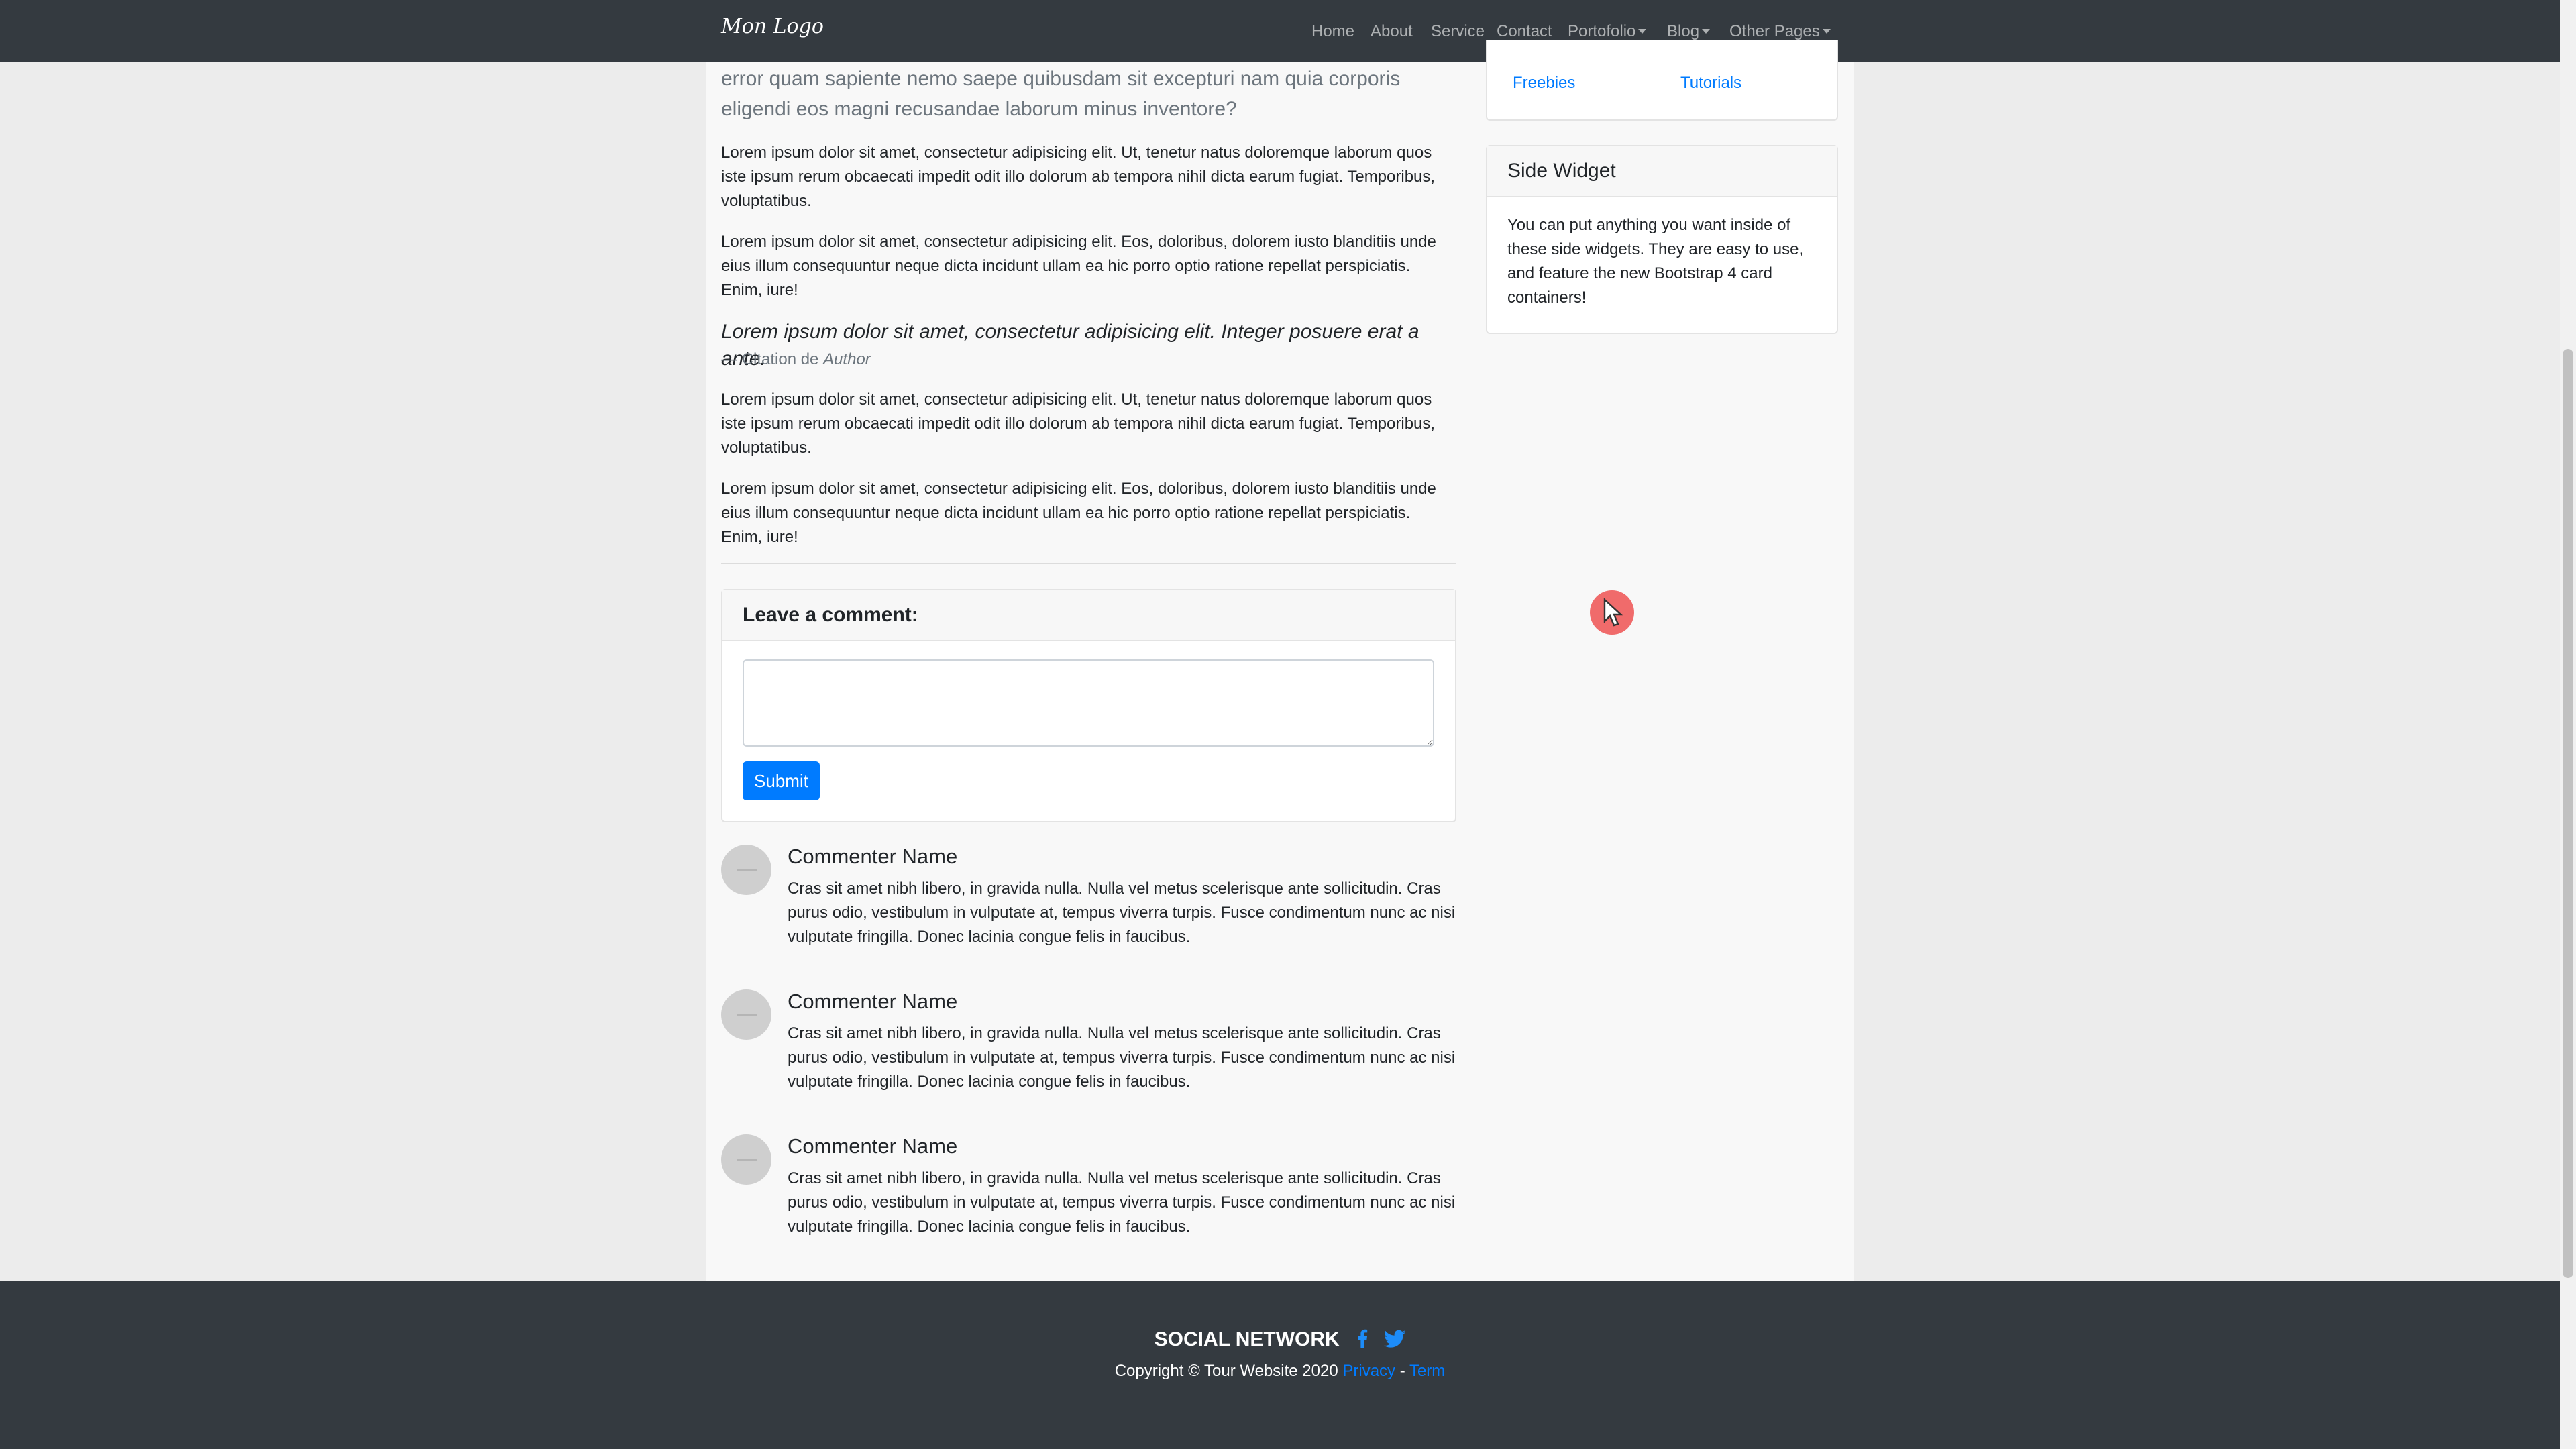 The image size is (2576, 1449). I want to click on scrollbar-thumb, so click(2568, 813).